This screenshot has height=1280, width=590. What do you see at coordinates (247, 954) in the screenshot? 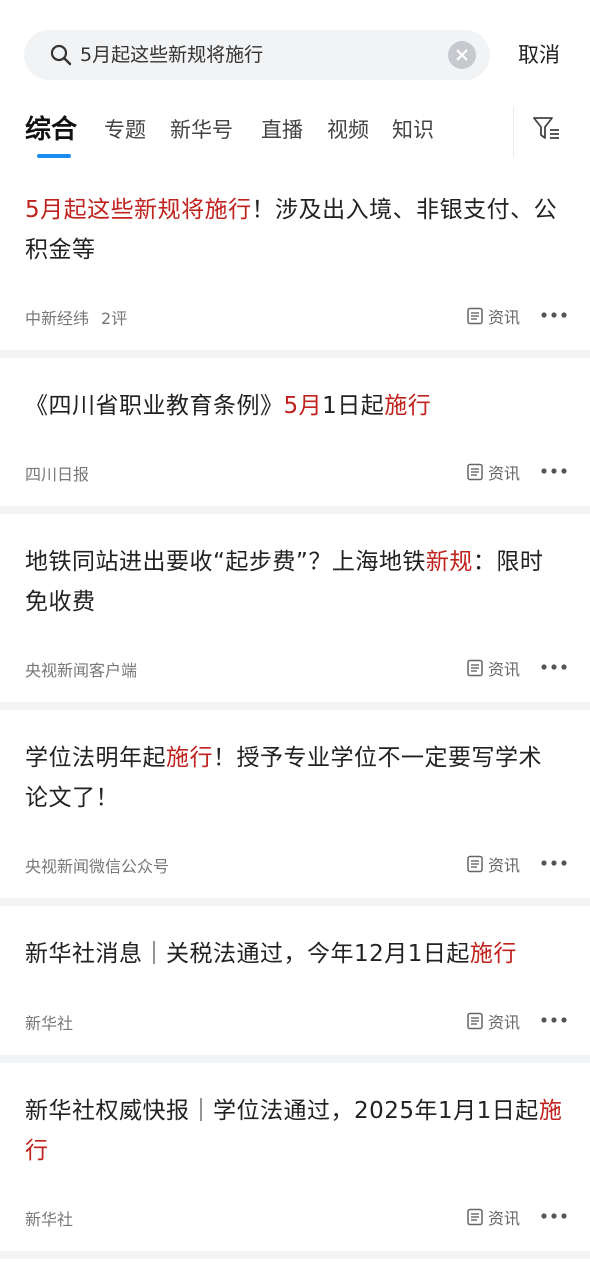
I see `title-text: 新华社消息｜关税法通过，今年12月1日起` at bounding box center [247, 954].